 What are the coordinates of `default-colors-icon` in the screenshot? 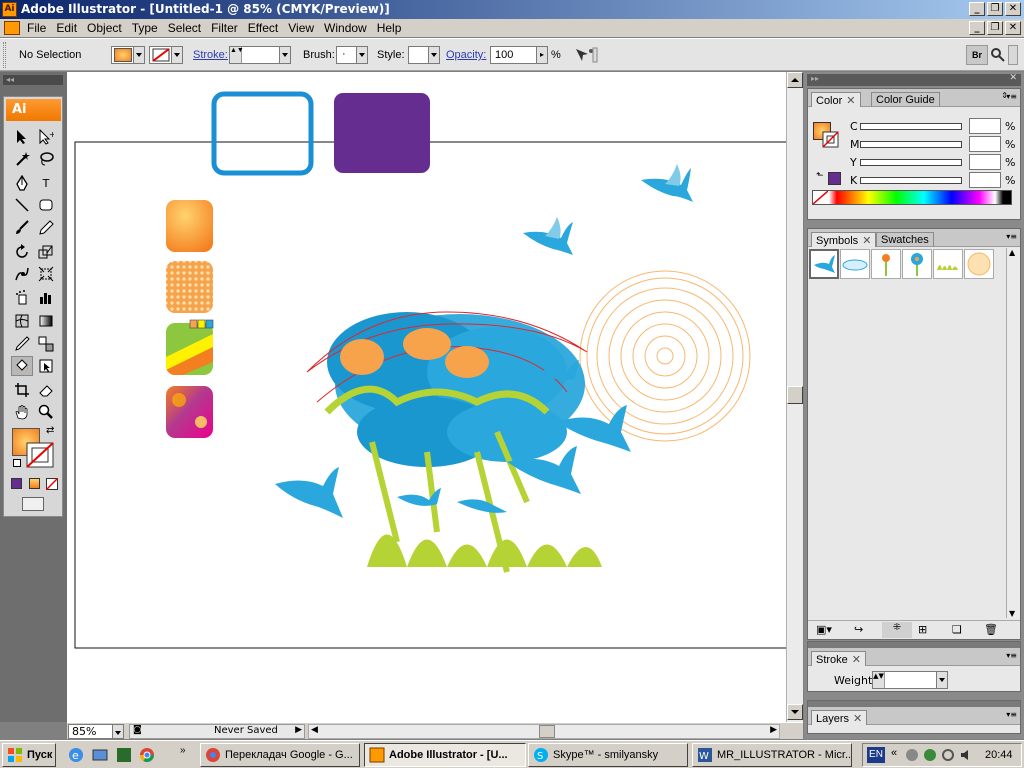 It's located at (17, 463).